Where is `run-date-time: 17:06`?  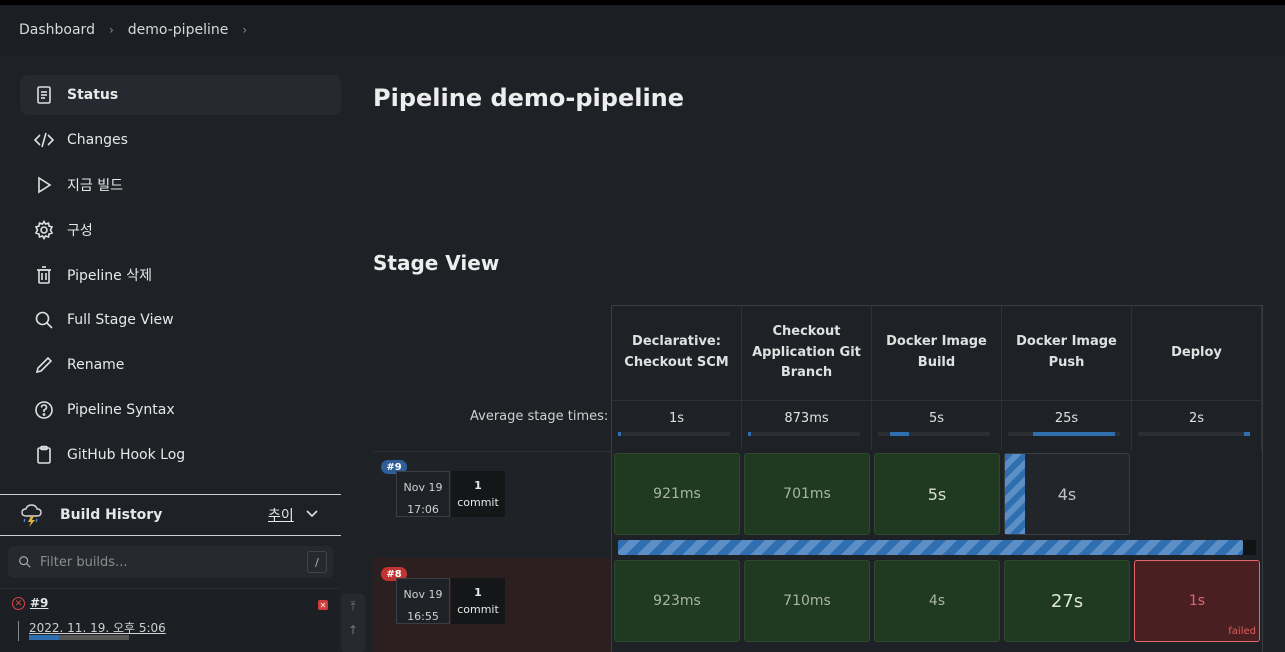 run-date-time: 17:06 is located at coordinates (423, 509).